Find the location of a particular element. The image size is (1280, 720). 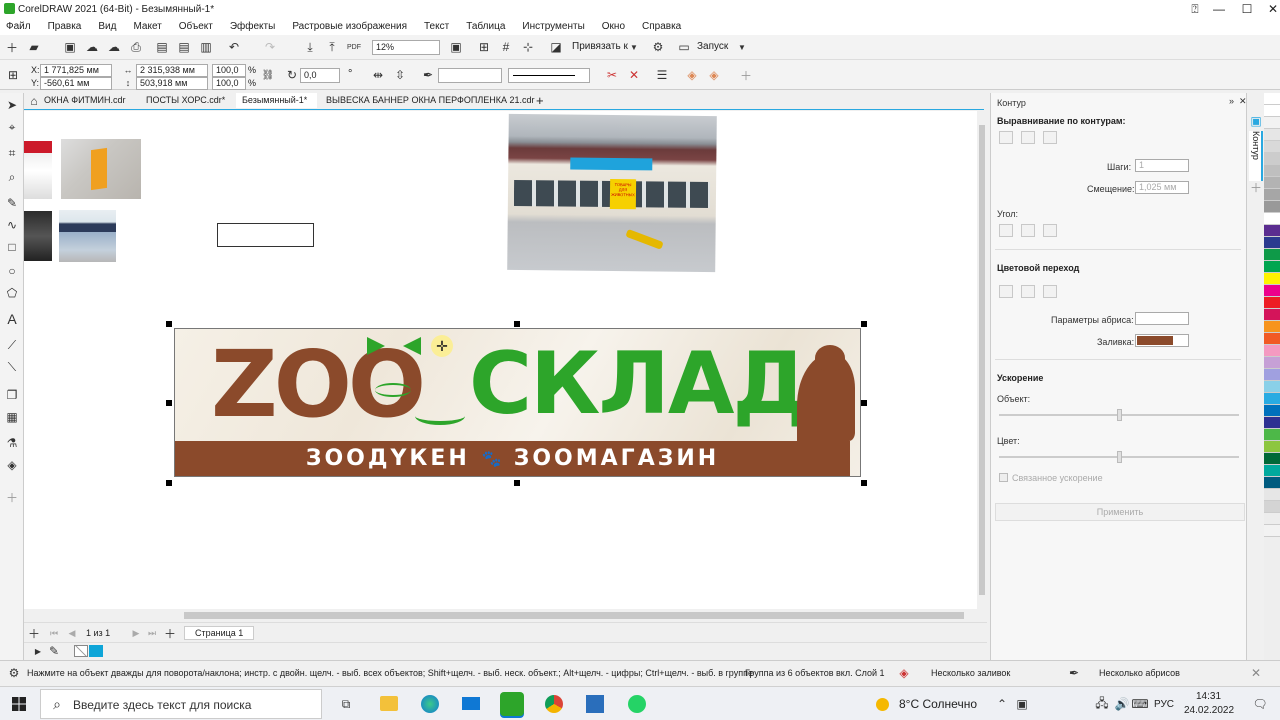

menu-item: Растровые изображения is located at coordinates (349, 26).